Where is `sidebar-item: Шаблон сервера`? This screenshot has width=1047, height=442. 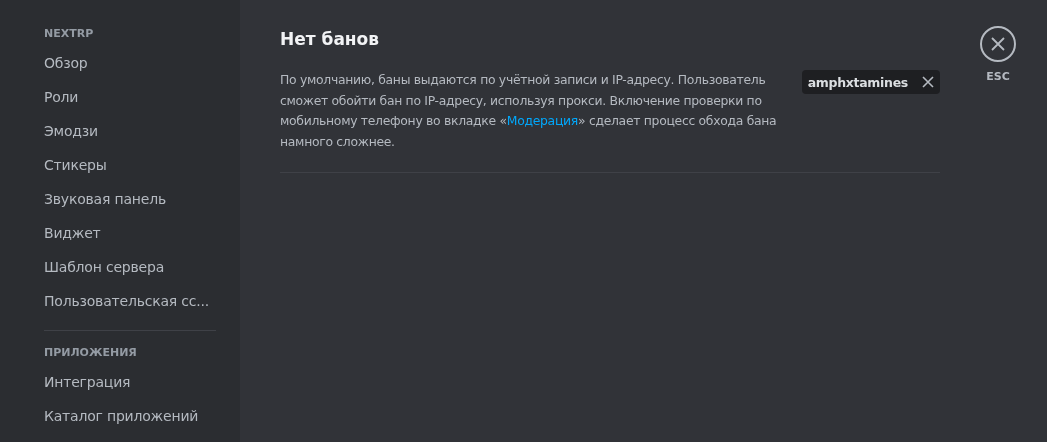 sidebar-item: Шаблон сервера is located at coordinates (104, 267).